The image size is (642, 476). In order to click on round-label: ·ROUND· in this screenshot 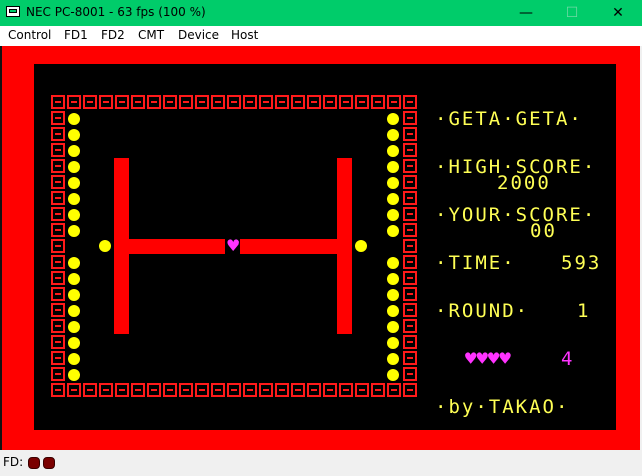, I will do `click(482, 311)`.